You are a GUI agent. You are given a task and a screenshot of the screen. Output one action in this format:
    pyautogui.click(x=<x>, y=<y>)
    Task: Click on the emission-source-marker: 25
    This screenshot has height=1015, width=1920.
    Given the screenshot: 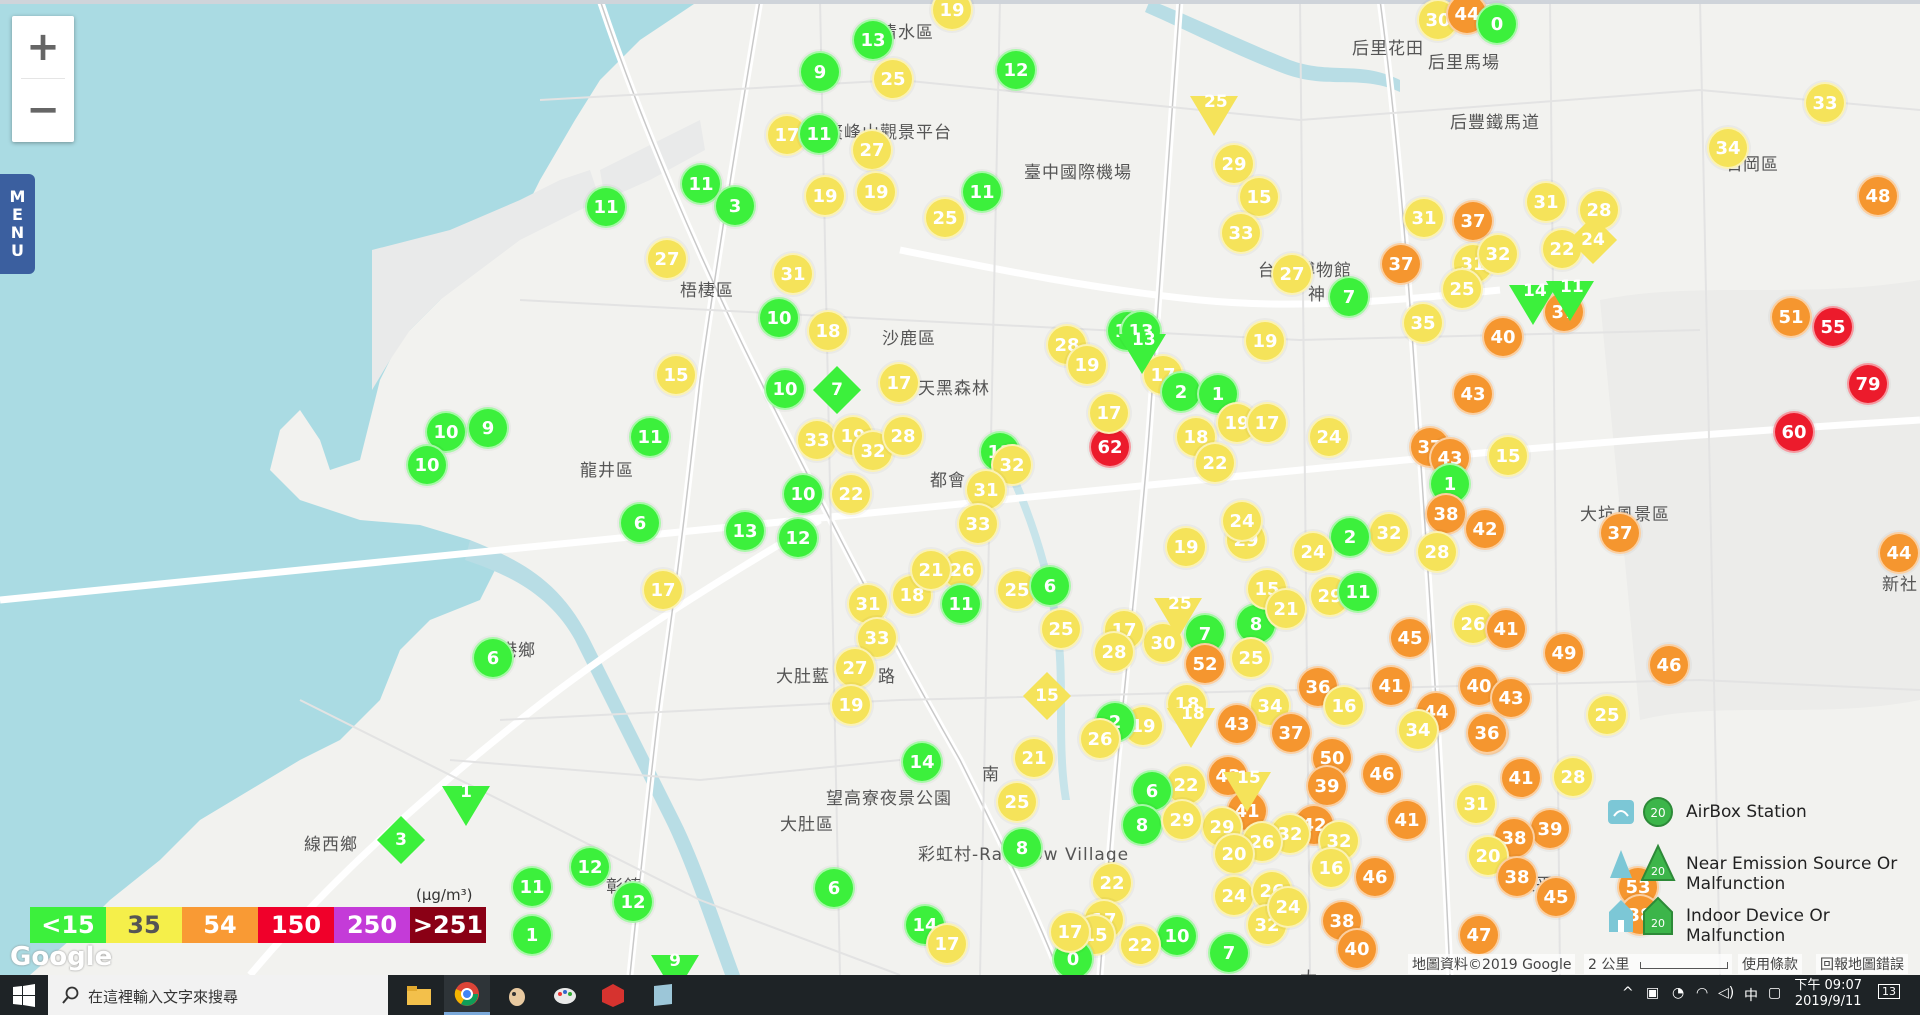 What is the action you would take?
    pyautogui.click(x=1178, y=616)
    